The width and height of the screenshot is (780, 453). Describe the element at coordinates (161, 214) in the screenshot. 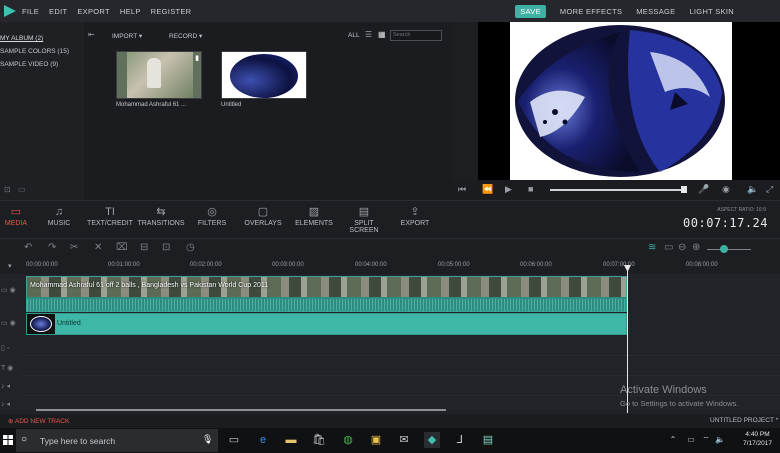

I see `tab-transitions: ⇆ TRANSITIONS` at that location.